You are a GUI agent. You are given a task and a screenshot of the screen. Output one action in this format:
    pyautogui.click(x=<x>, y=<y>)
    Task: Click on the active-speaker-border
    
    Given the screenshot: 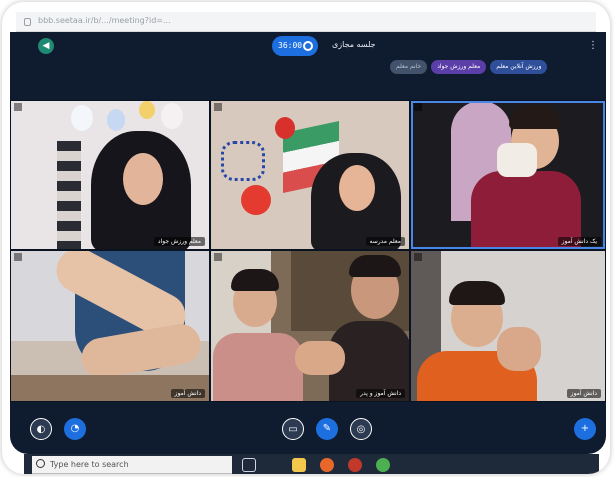 What is the action you would take?
    pyautogui.click(x=508, y=175)
    